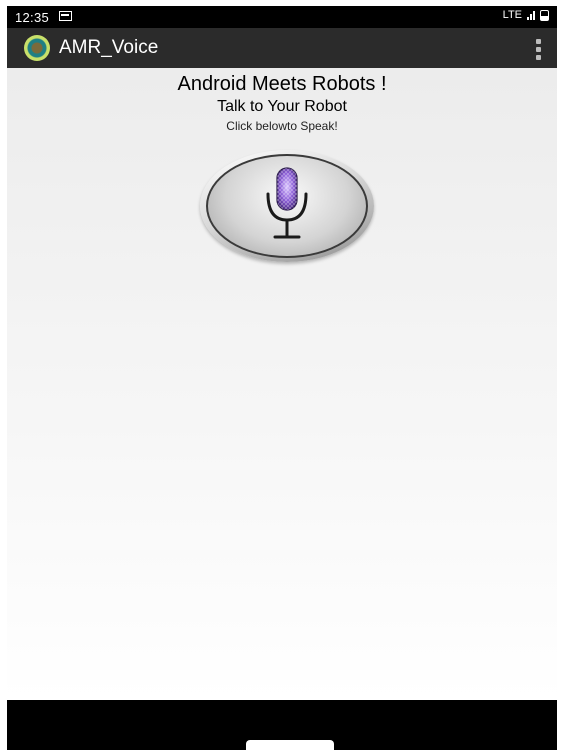  What do you see at coordinates (531, 15) in the screenshot?
I see `signal-icon` at bounding box center [531, 15].